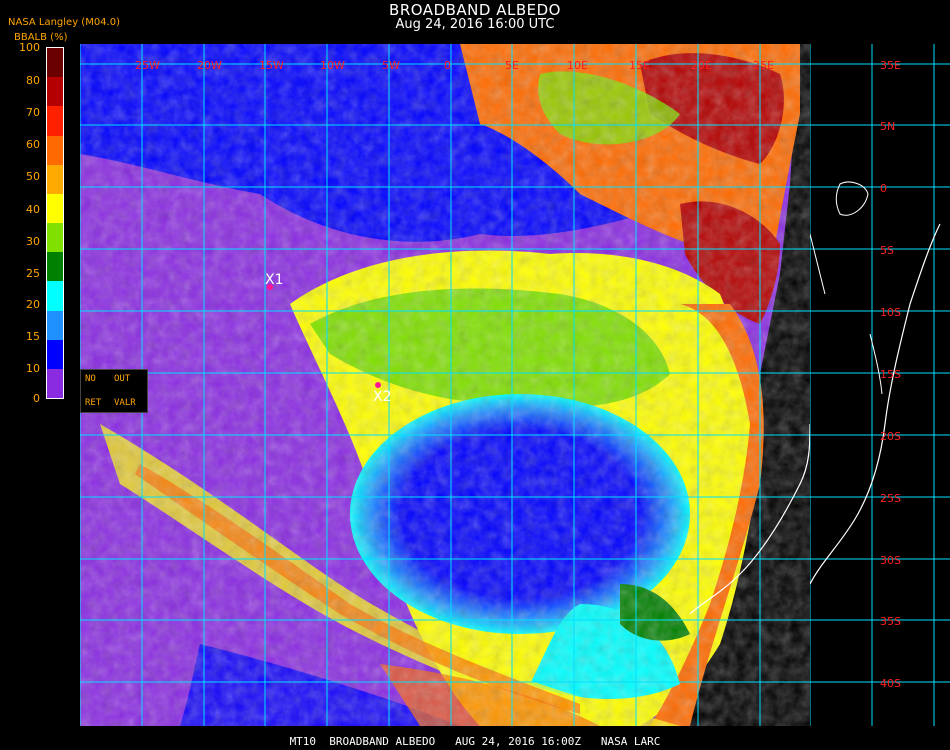 The image size is (950, 750). Describe the element at coordinates (447, 65) in the screenshot. I see `lon-label: 0` at that location.